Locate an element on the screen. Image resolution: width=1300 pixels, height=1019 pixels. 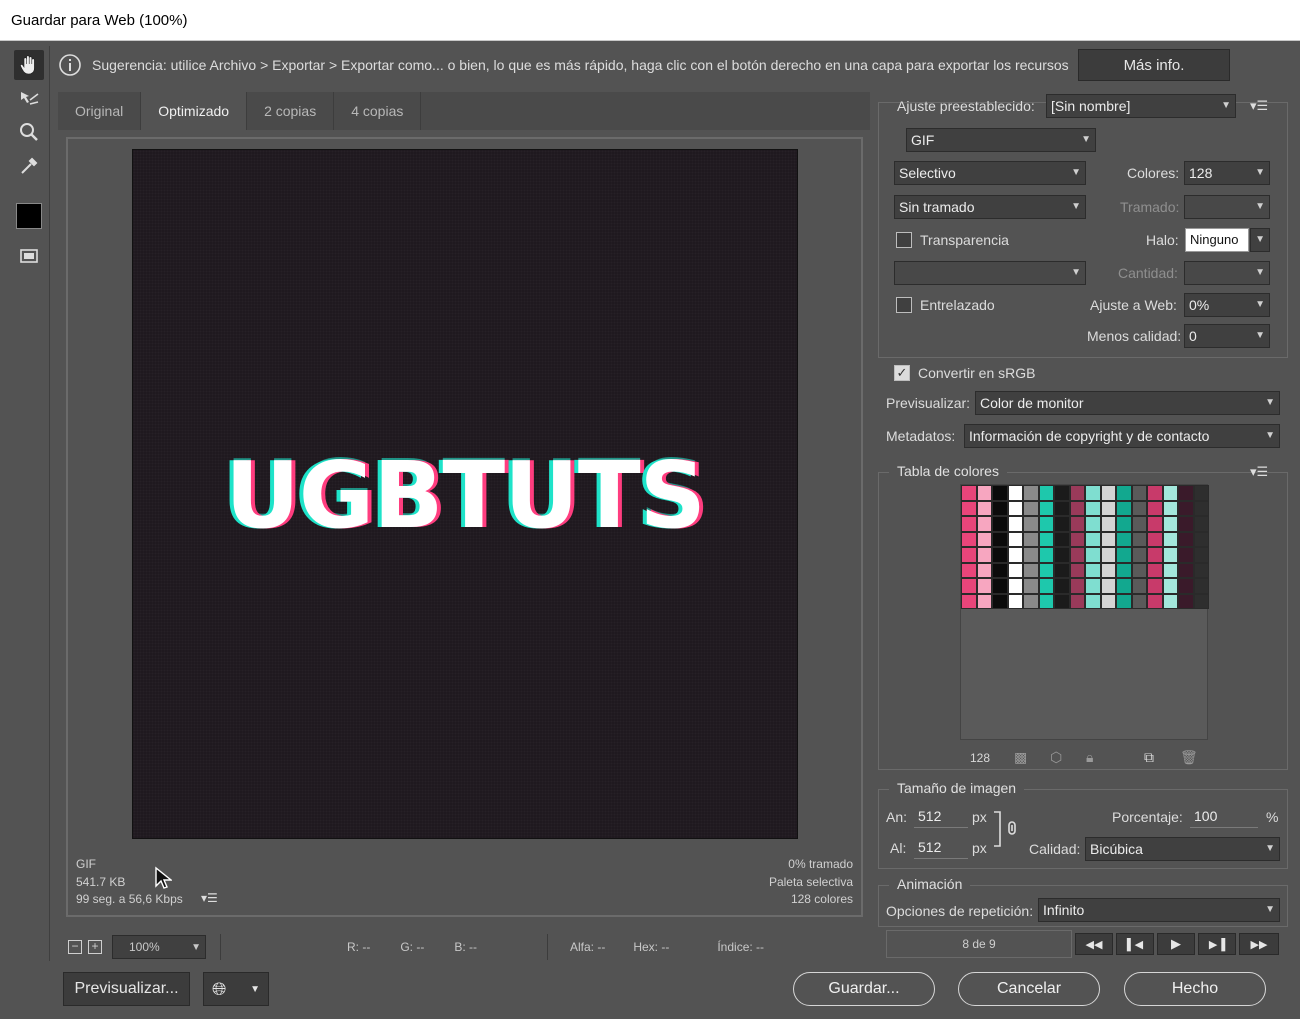
previous-frame-button: ▌◀ is located at coordinates (1135, 944).